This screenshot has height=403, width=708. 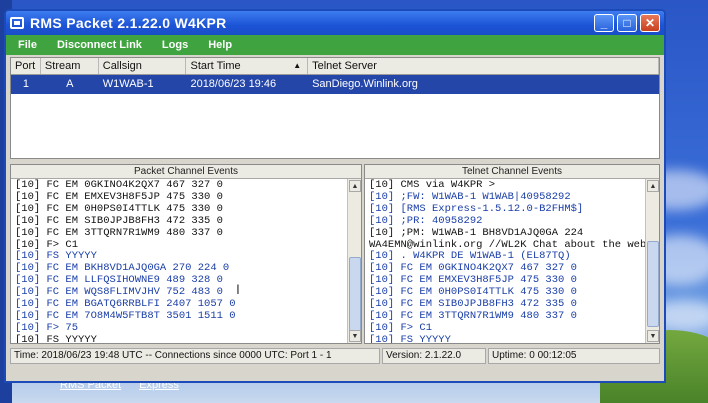 I want to click on log-line: [10] ;PM: W1WAB-1 BH8VD1AJQ0GA 224, so click(x=476, y=232).